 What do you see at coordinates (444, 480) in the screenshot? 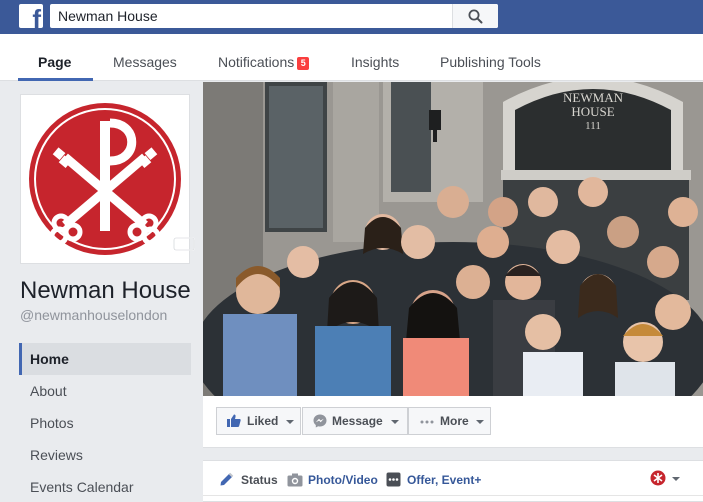
I see `composer-offer-event-label: Offer, Event+` at bounding box center [444, 480].